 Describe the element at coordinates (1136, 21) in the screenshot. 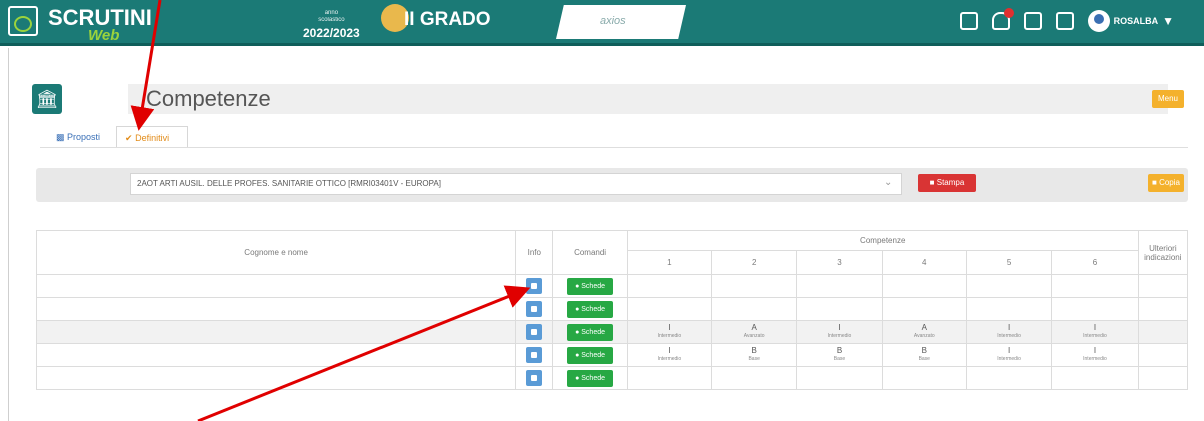

I see `user-name: ROSALBA` at that location.